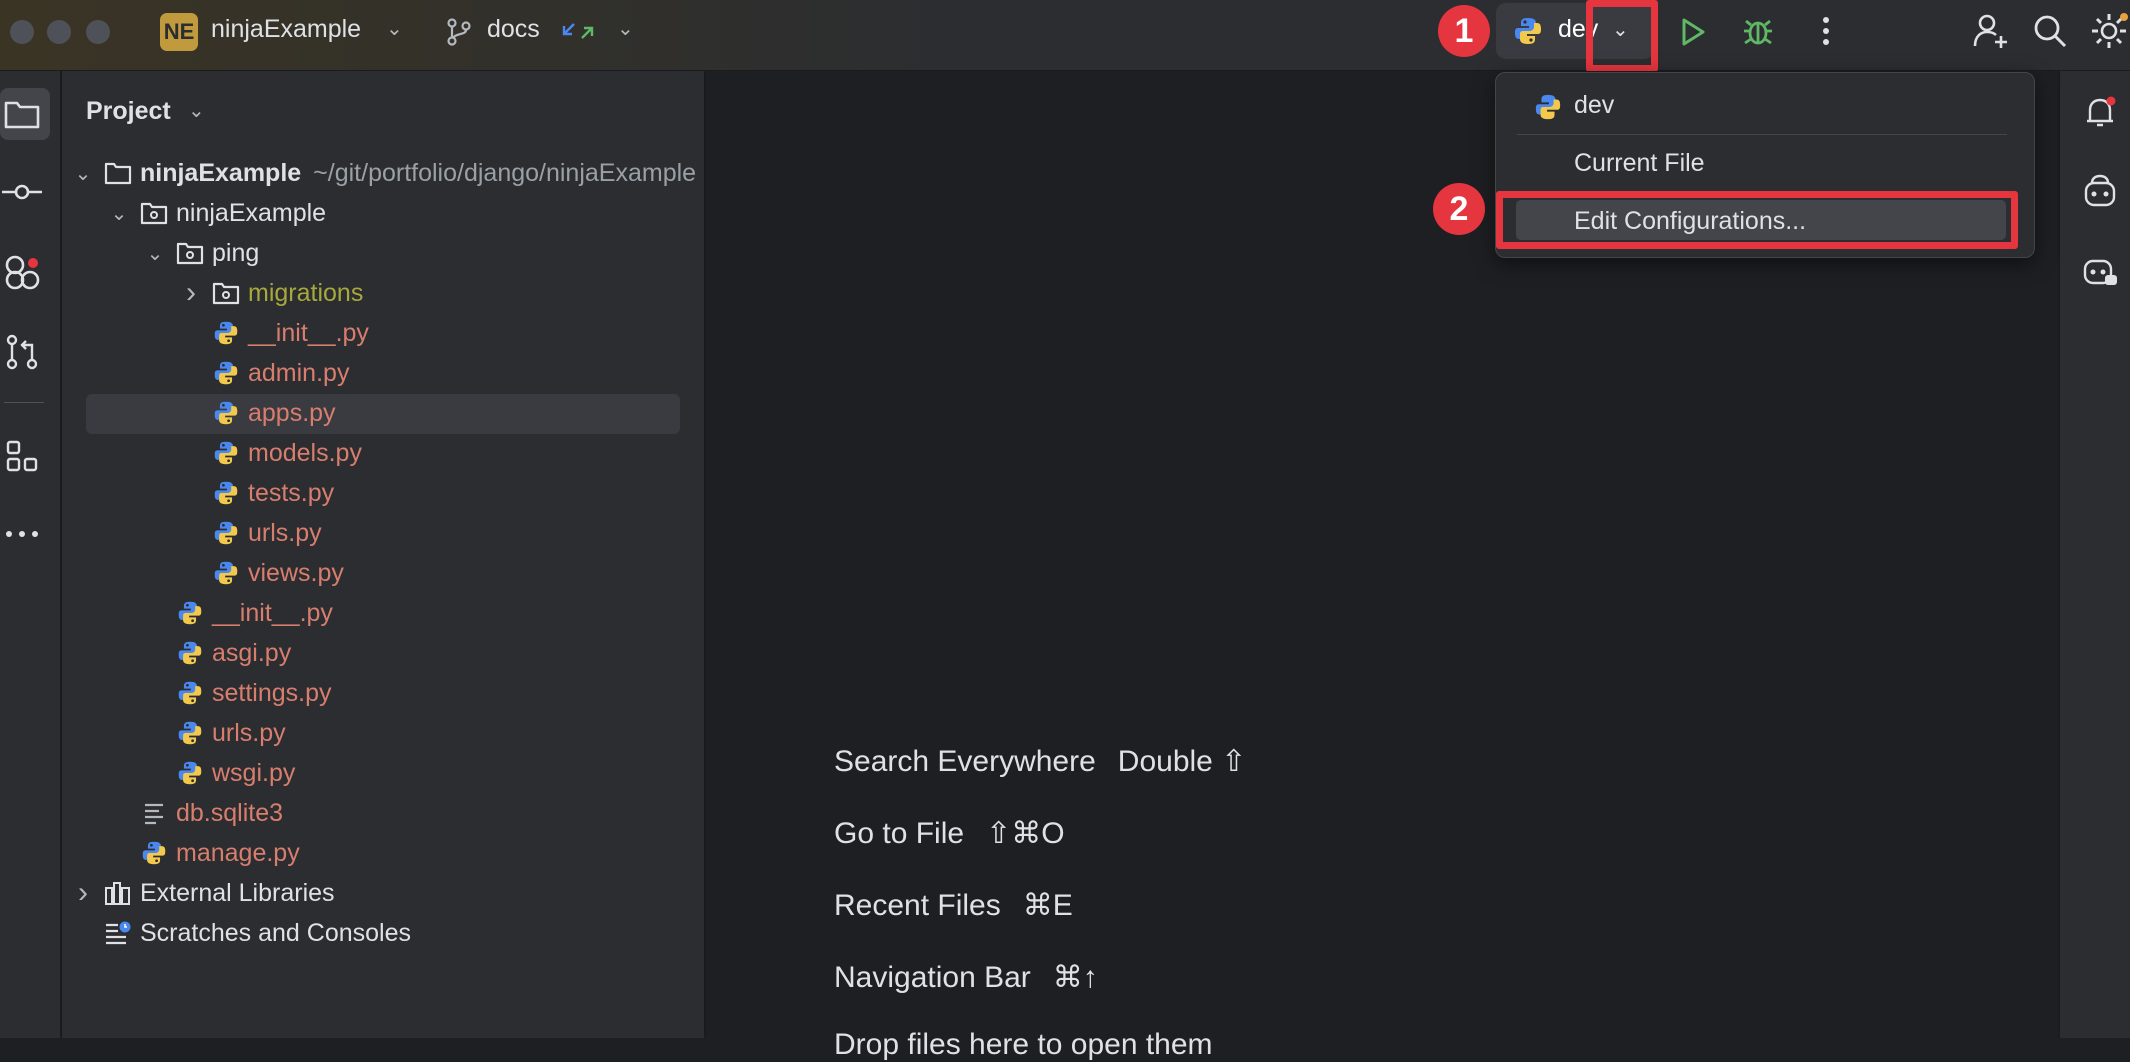 The image size is (2130, 1062). Describe the element at coordinates (1758, 31) in the screenshot. I see `debug-icon` at that location.